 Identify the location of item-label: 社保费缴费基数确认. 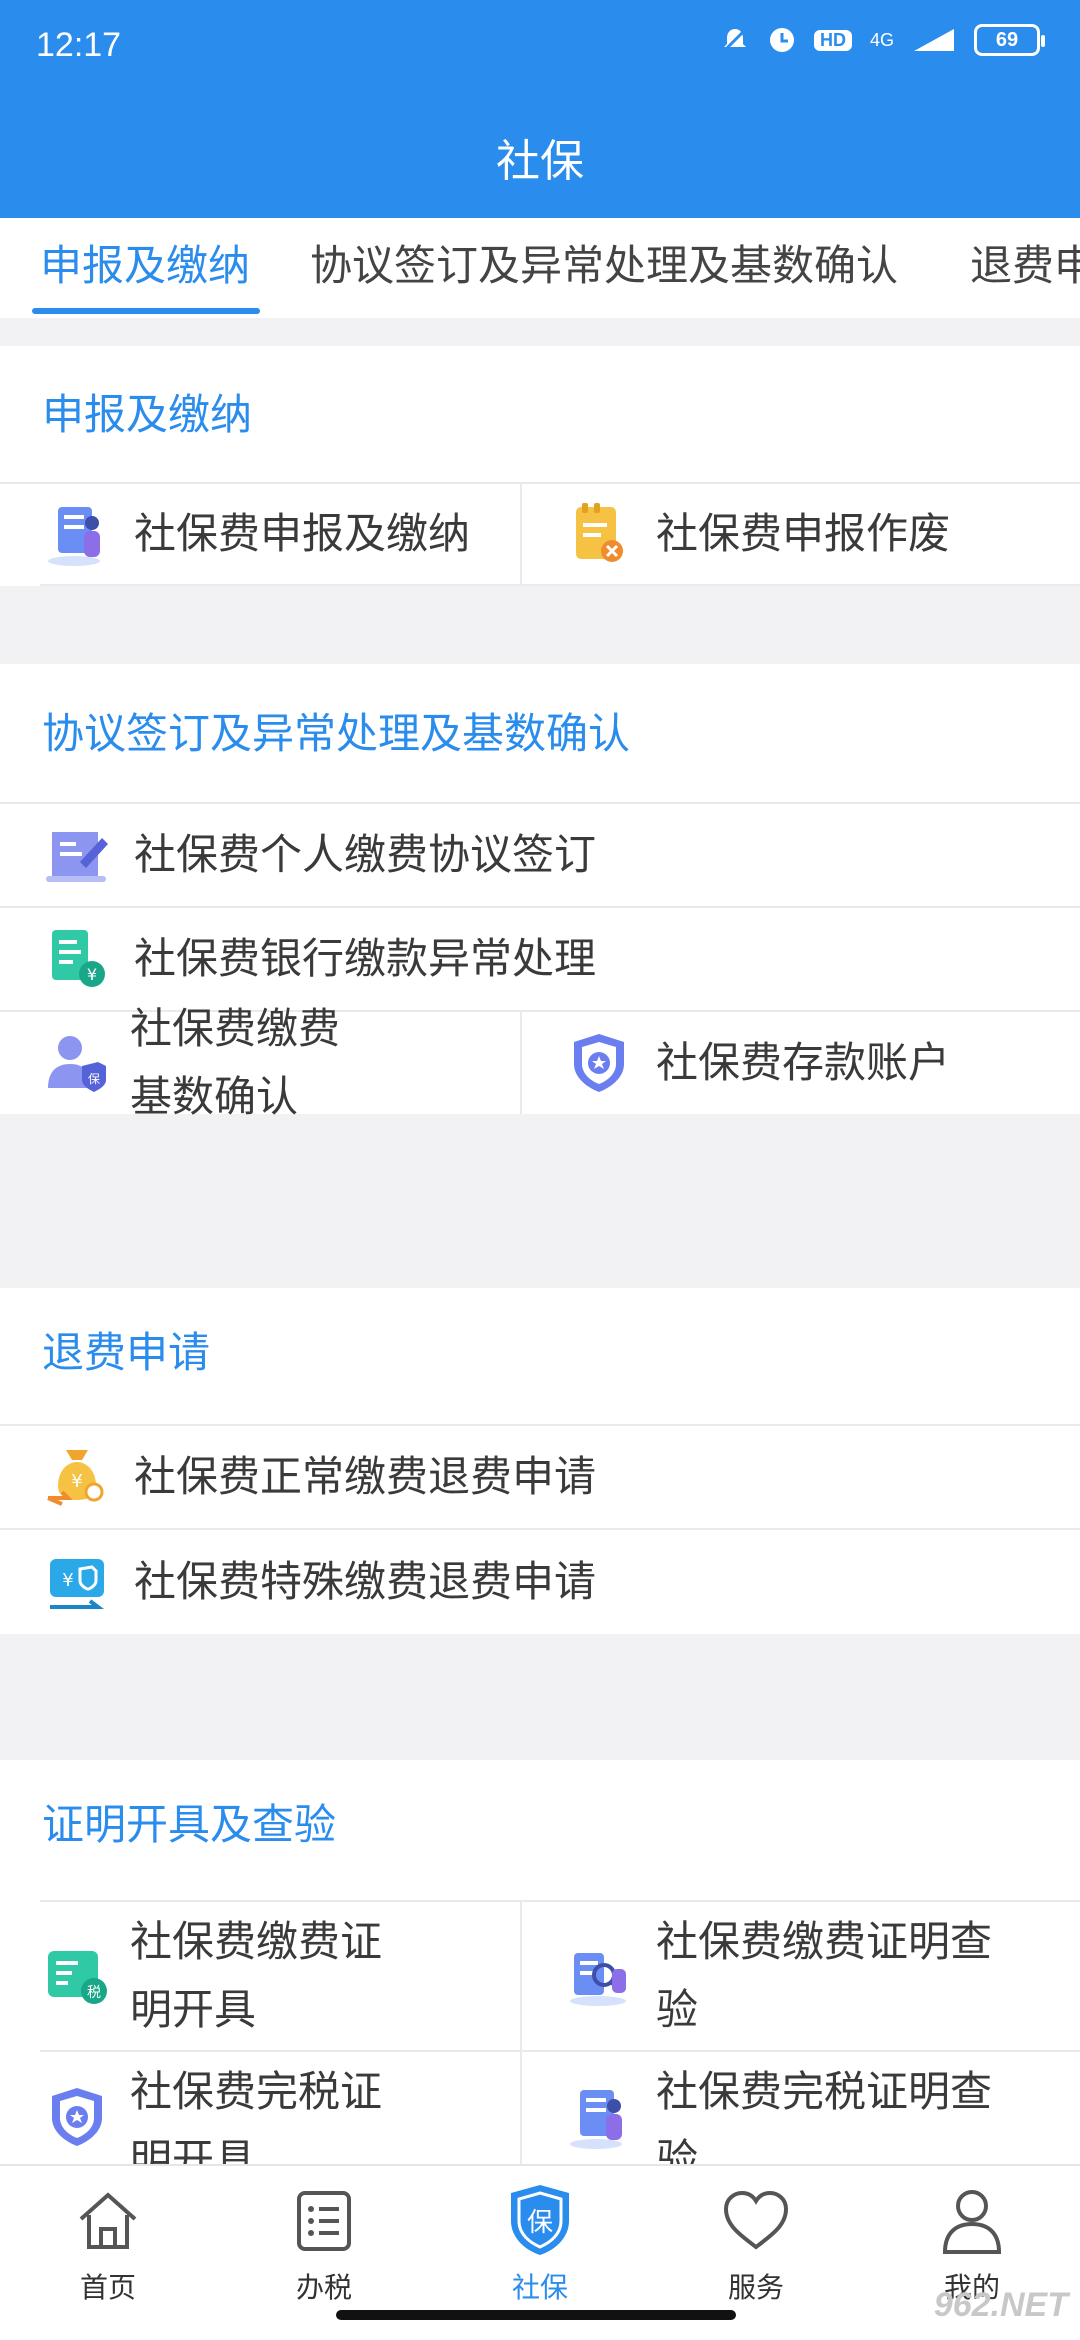
(235, 1062).